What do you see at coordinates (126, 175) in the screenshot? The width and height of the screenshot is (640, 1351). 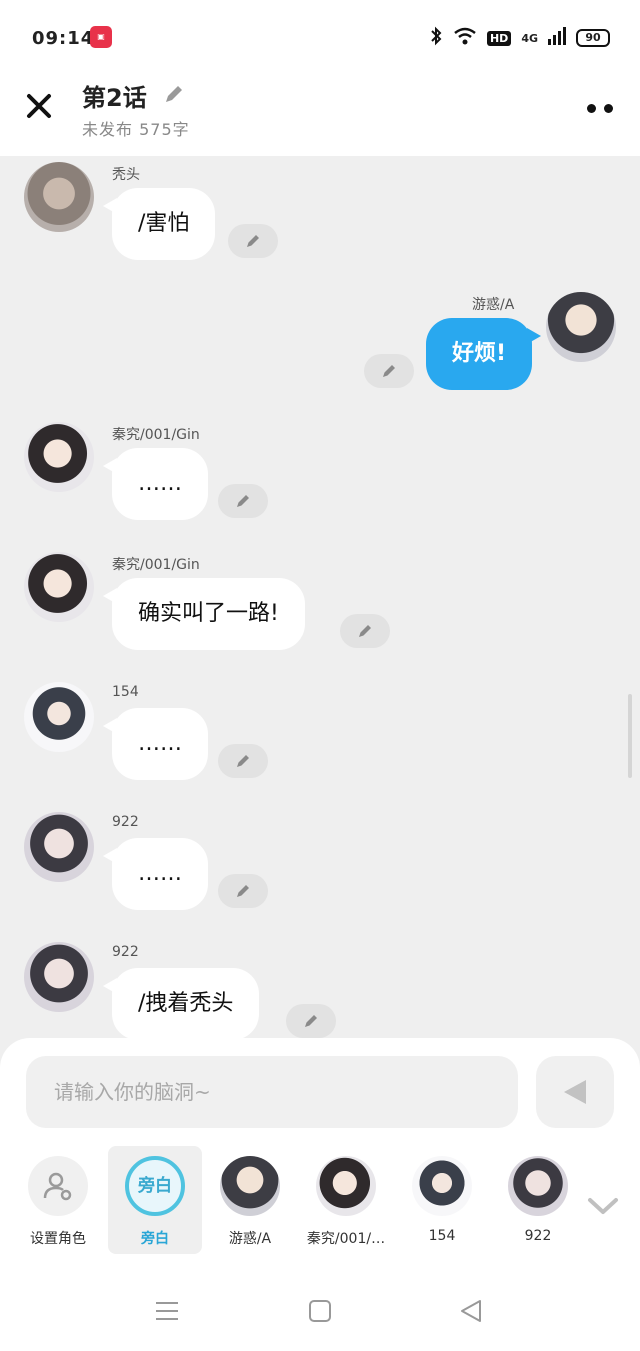 I see `speaker-name: 秃头` at bounding box center [126, 175].